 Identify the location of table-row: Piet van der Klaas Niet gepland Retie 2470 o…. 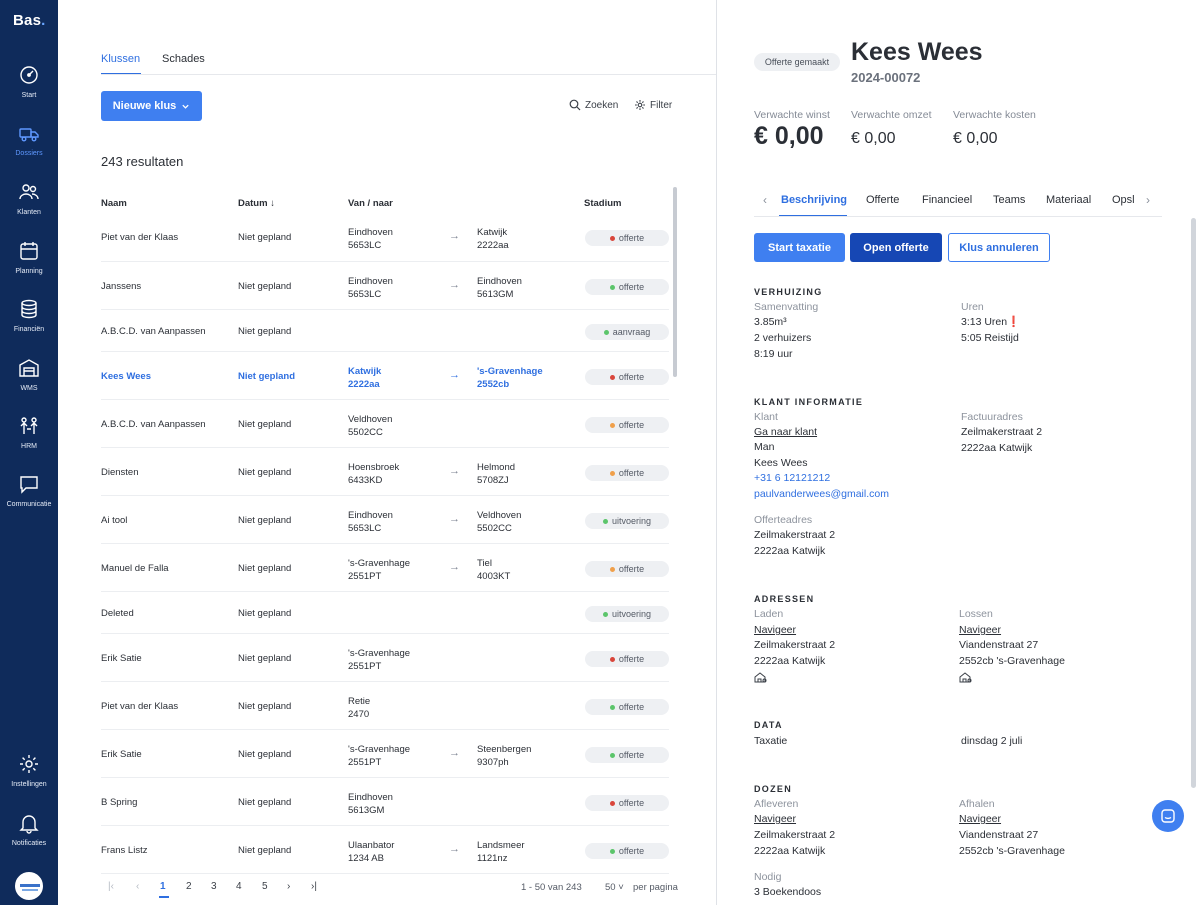
(385, 706).